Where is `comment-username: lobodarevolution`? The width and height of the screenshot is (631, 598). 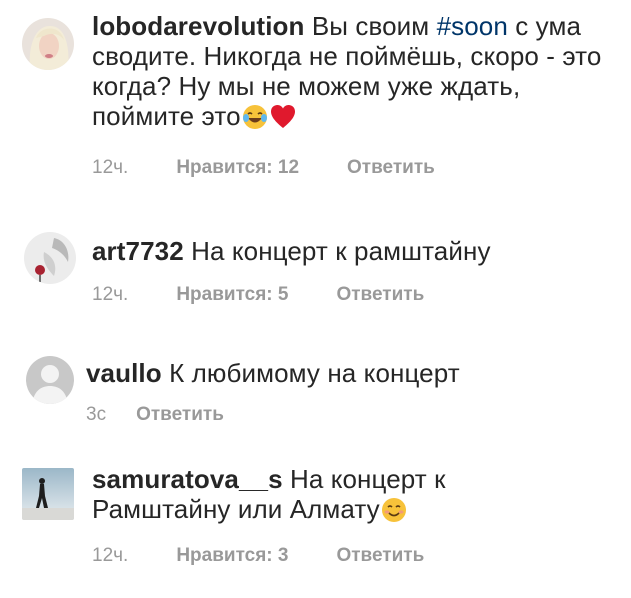
comment-username: lobodarevolution is located at coordinates (198, 26).